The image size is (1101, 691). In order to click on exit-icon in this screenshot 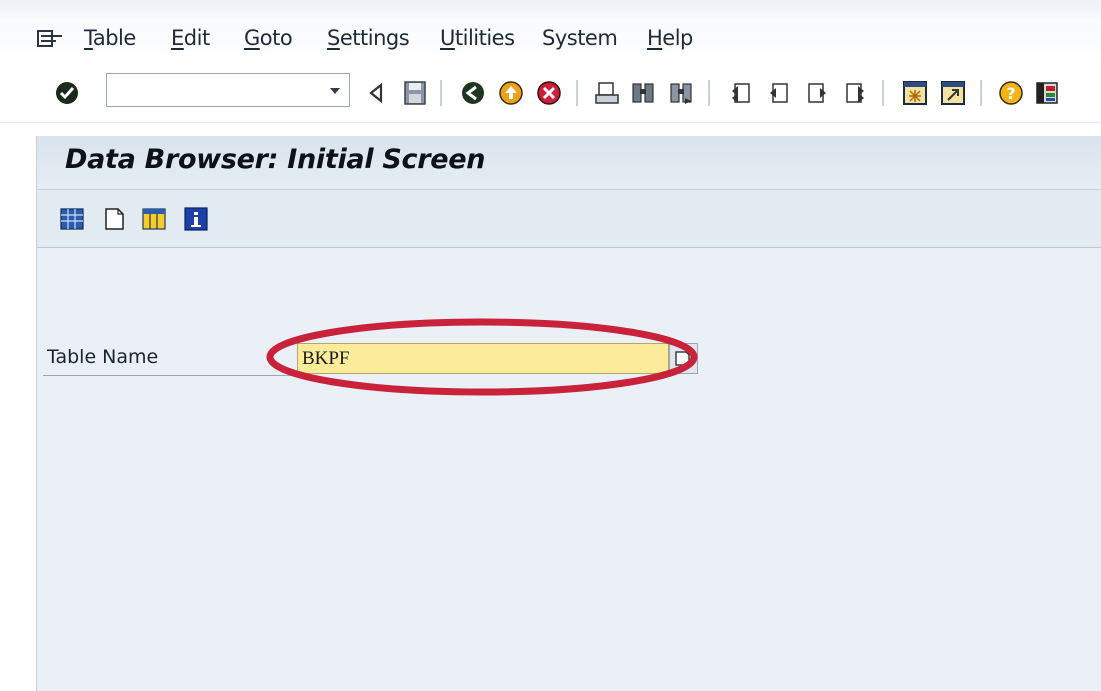, I will do `click(511, 93)`.